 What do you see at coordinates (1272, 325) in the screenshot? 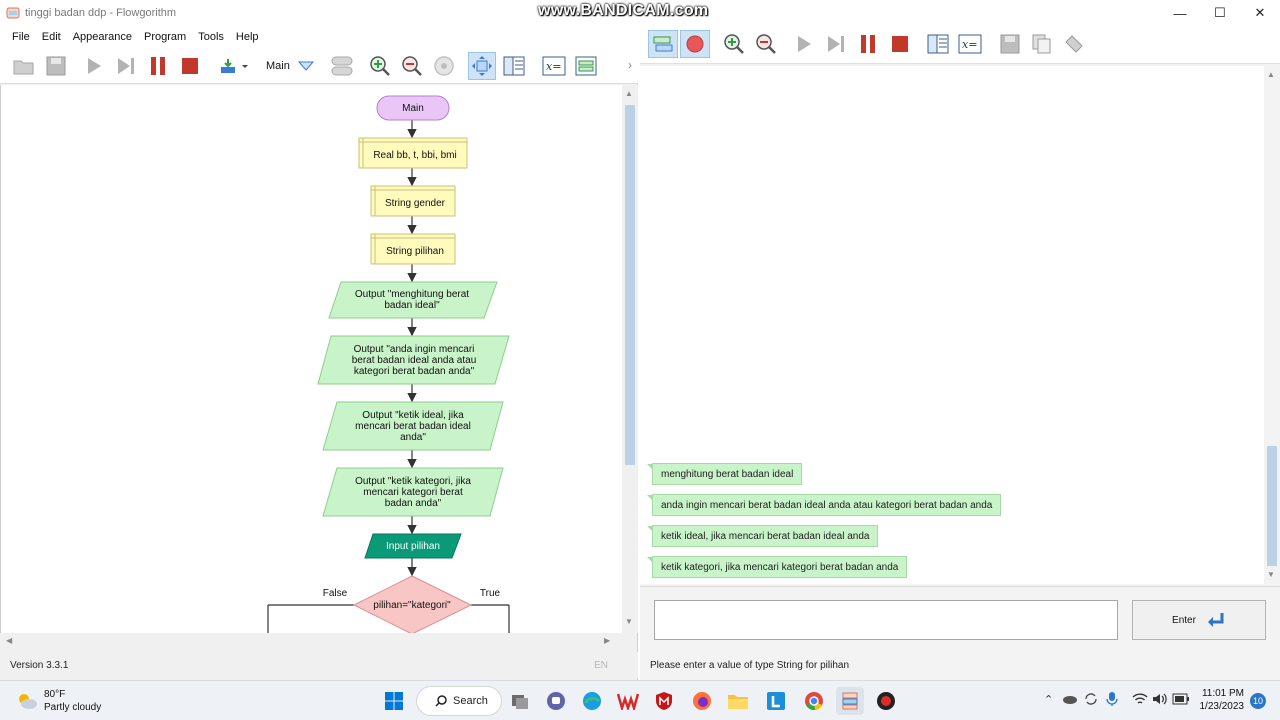
I see `console-vertical-scrollbar: ▲ ▼` at bounding box center [1272, 325].